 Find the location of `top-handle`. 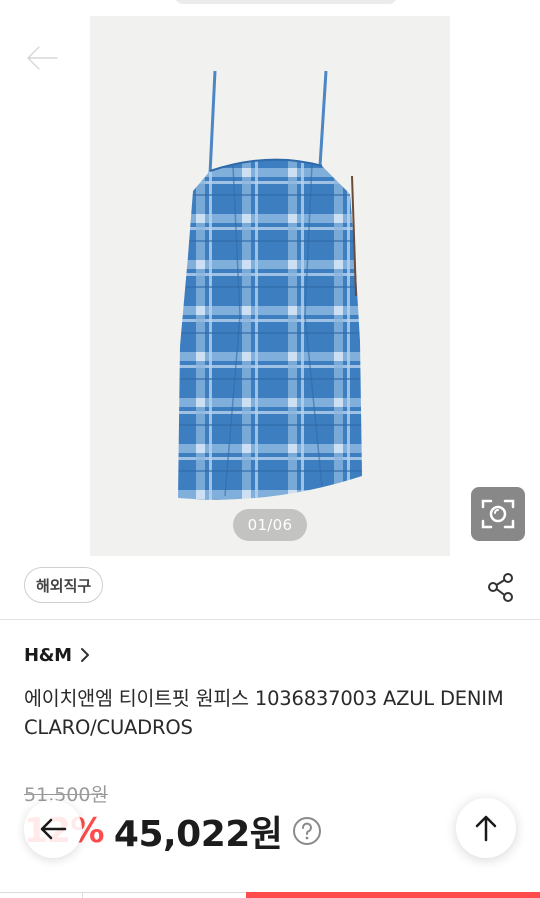

top-handle is located at coordinates (286, 2).